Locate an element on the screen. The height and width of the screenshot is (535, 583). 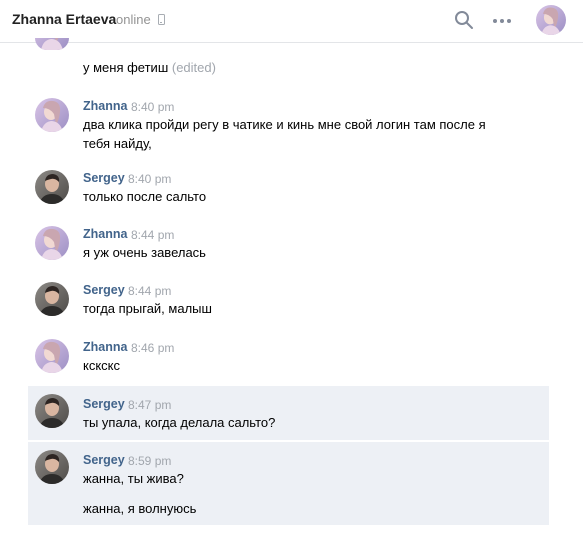
chat-header: Zhanna Ertaeva online is located at coordinates (291, 21).